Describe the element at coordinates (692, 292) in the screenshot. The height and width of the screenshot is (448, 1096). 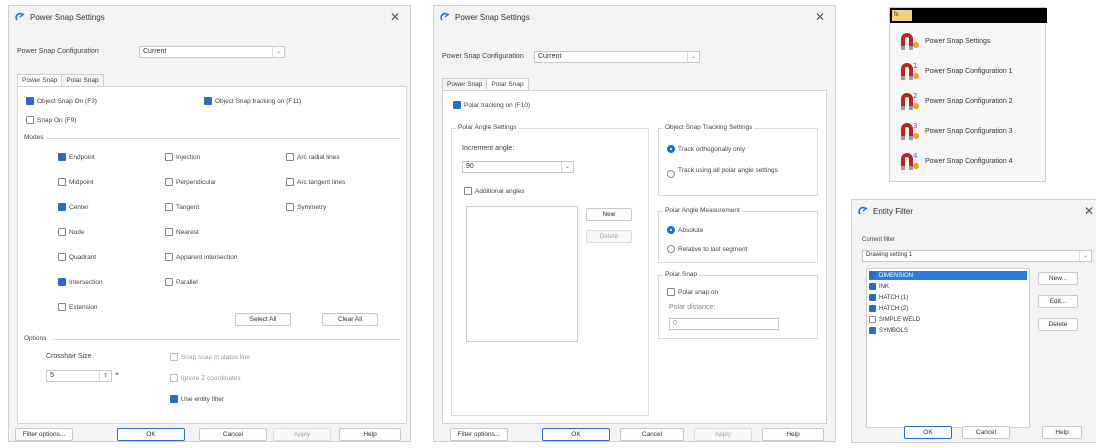
I see `polar-snap-on-checkbox: Polar snap on` at that location.